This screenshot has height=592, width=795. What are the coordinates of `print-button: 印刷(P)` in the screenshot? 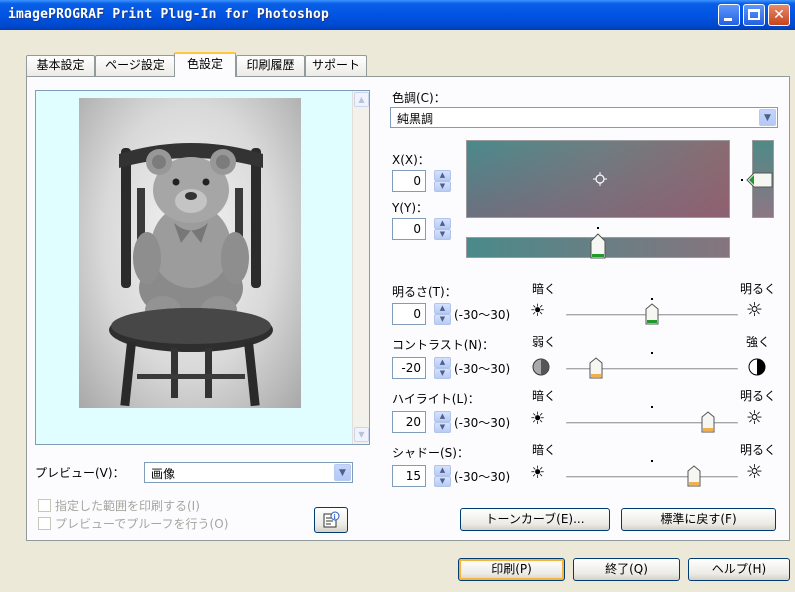 It's located at (511, 569).